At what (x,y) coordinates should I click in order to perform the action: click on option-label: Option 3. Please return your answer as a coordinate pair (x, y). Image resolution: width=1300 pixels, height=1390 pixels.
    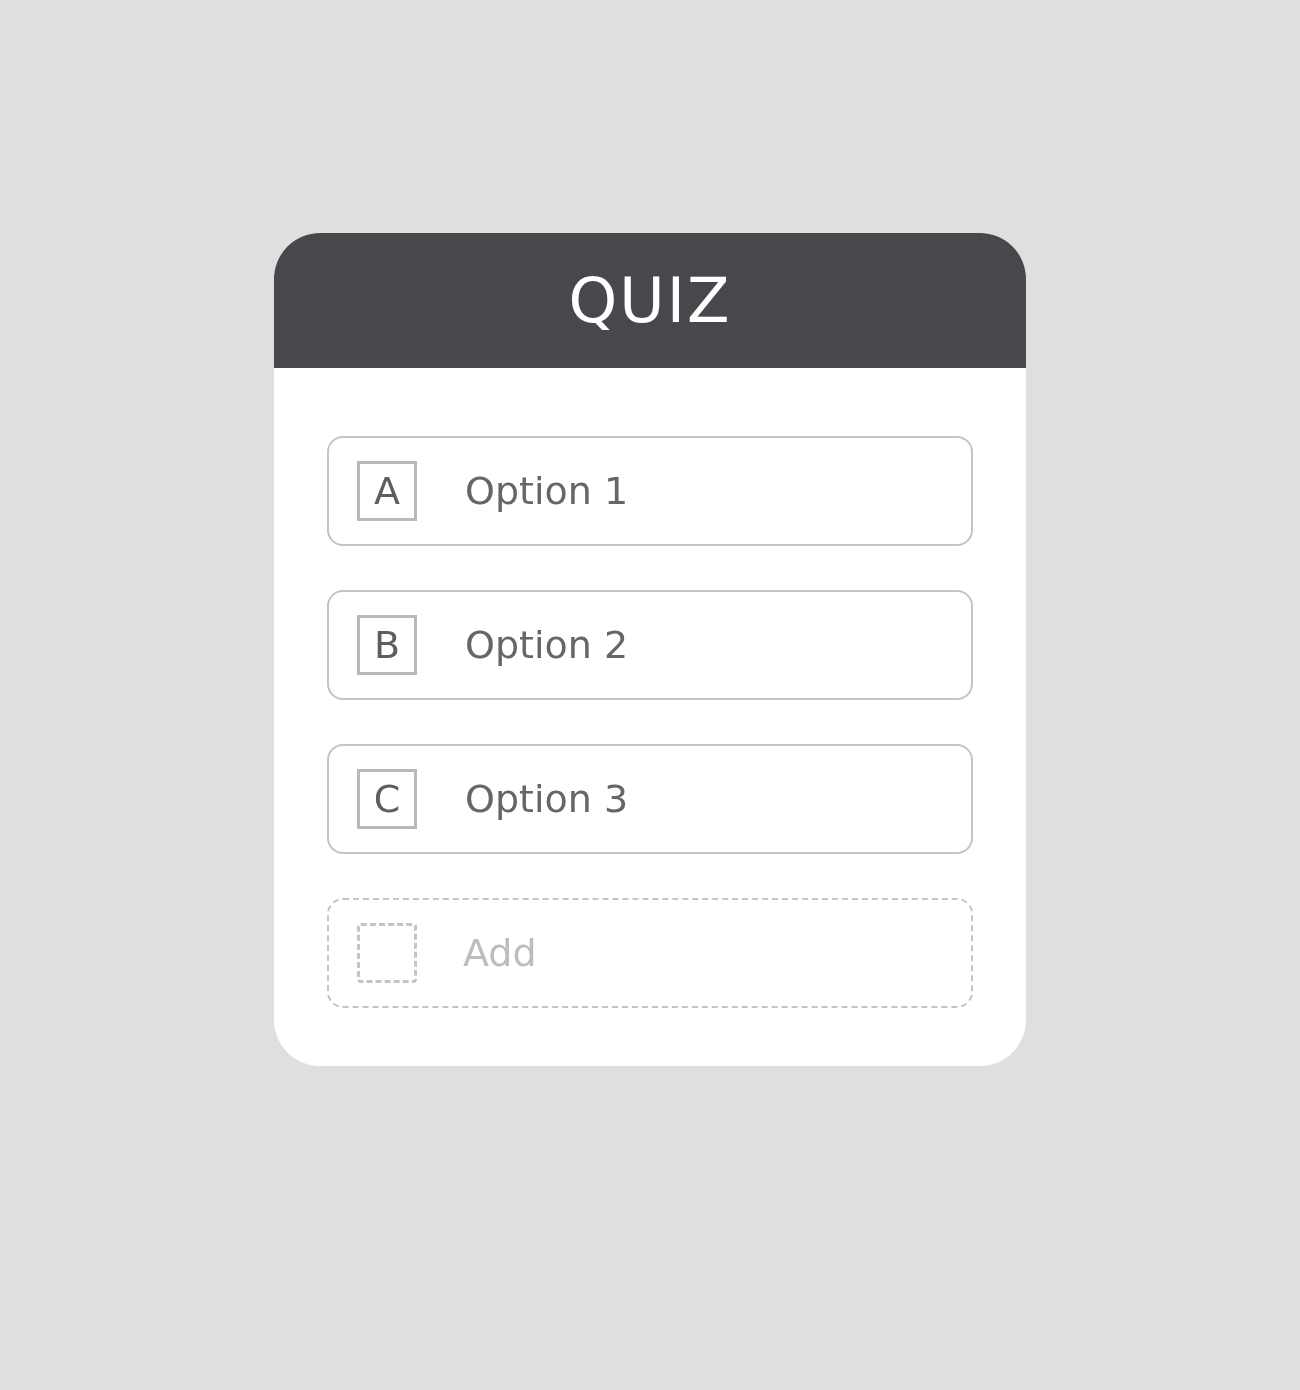
    Looking at the image, I should click on (547, 799).